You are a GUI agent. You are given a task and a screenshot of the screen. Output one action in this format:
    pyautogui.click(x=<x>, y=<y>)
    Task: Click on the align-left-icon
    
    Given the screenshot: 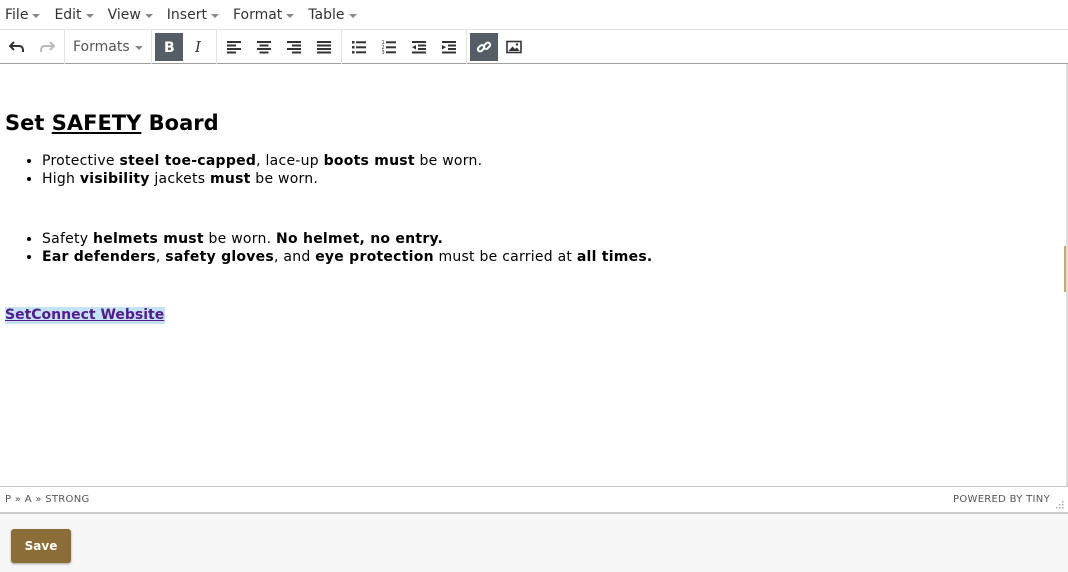 What is the action you would take?
    pyautogui.click(x=233, y=46)
    